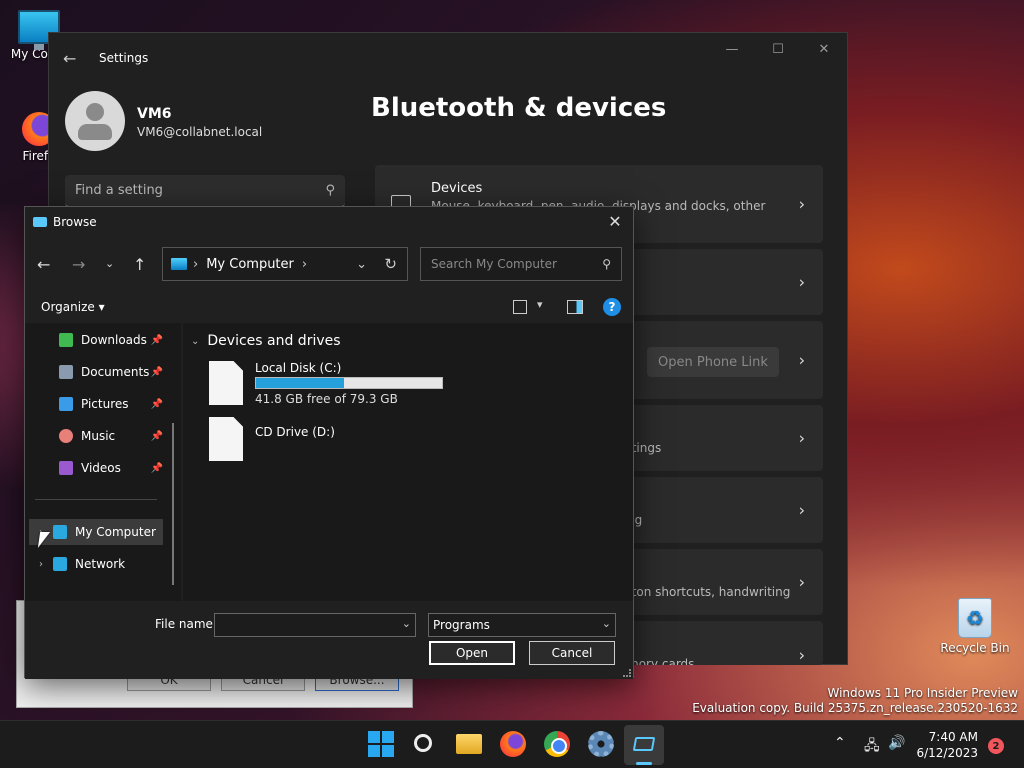 Image resolution: width=1024 pixels, height=768 pixels. What do you see at coordinates (315, 625) in the screenshot?
I see `file-name-input: ⌄` at bounding box center [315, 625].